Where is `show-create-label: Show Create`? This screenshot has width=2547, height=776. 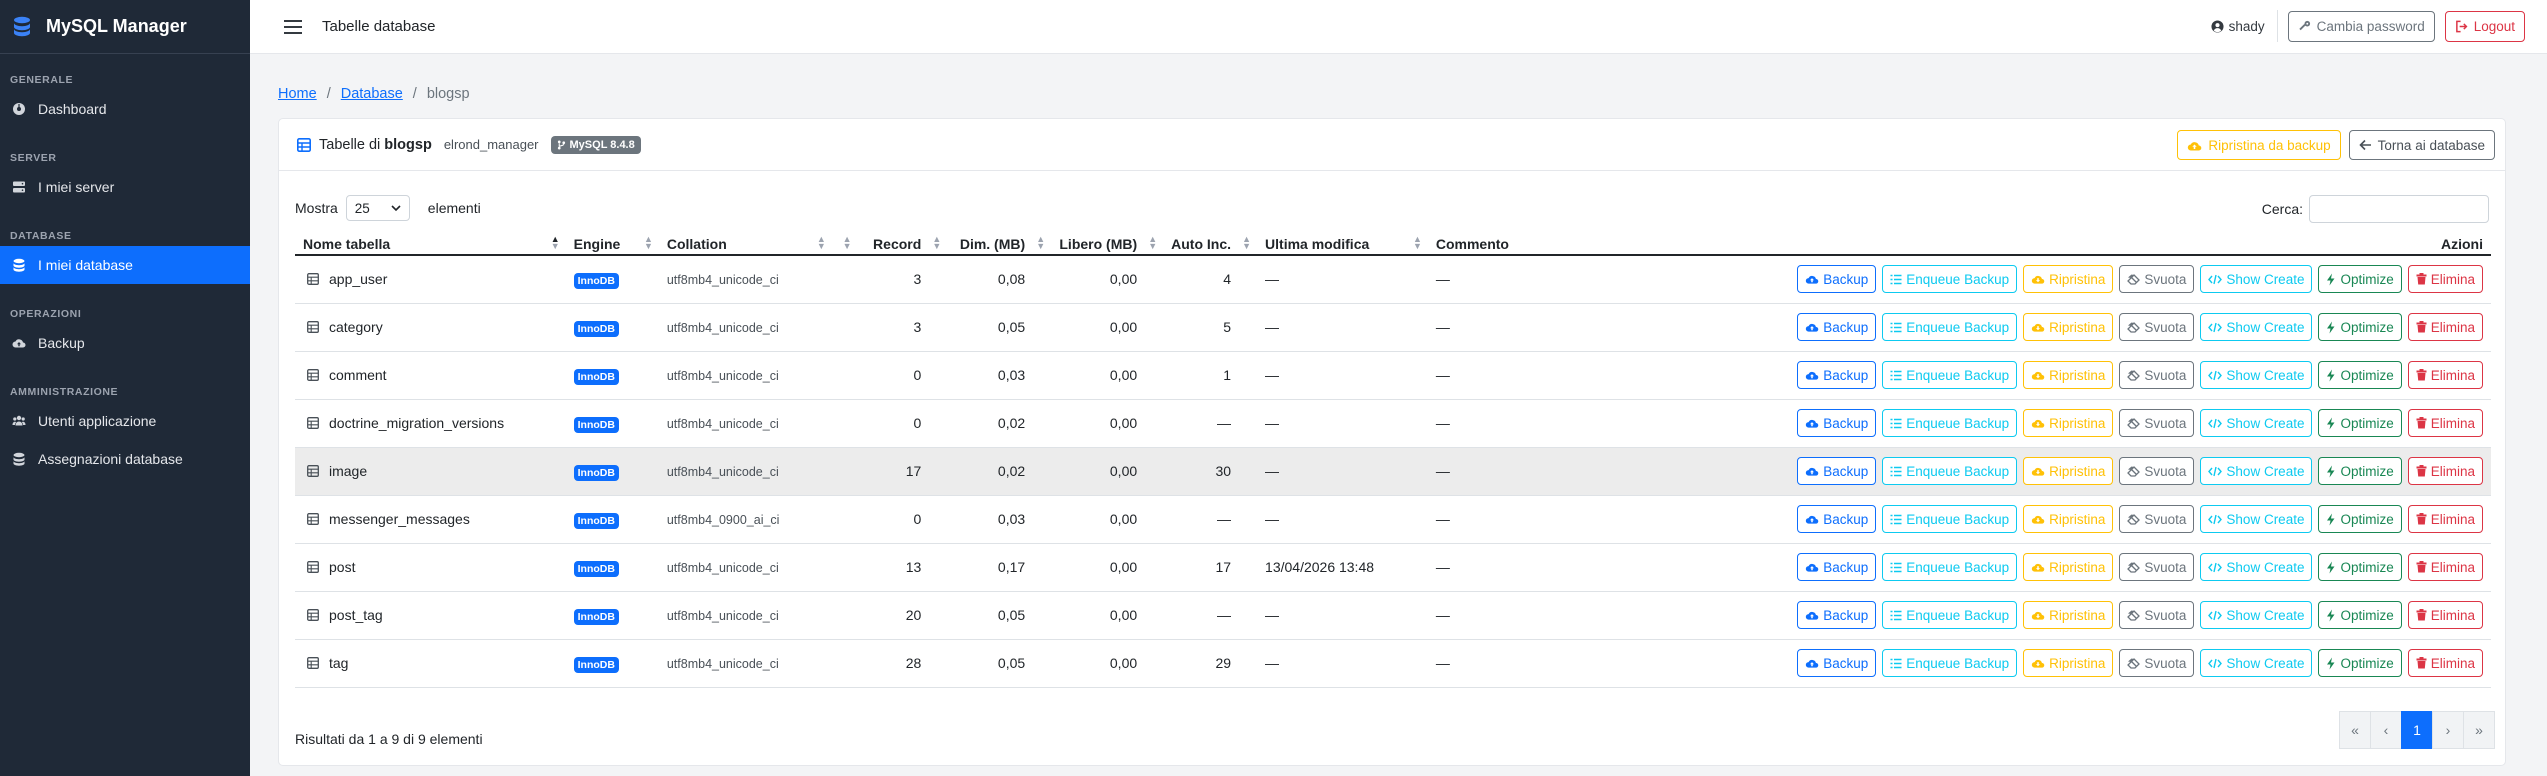 show-create-label: Show Create is located at coordinates (2265, 327).